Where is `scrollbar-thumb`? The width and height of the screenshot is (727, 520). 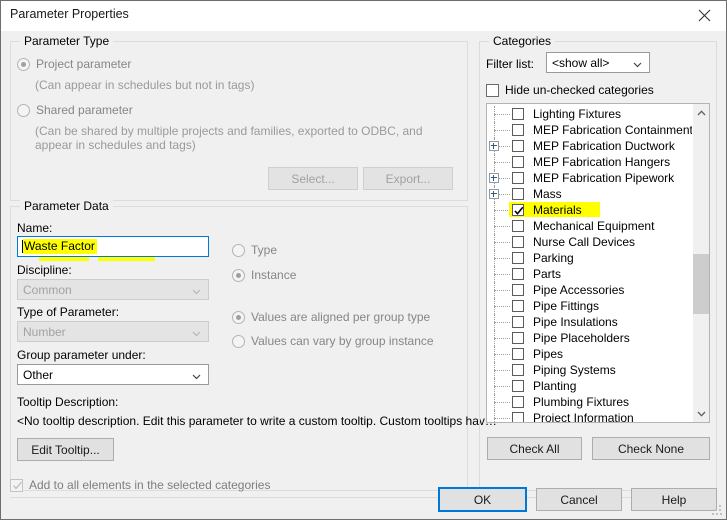 scrollbar-thumb is located at coordinates (701, 284).